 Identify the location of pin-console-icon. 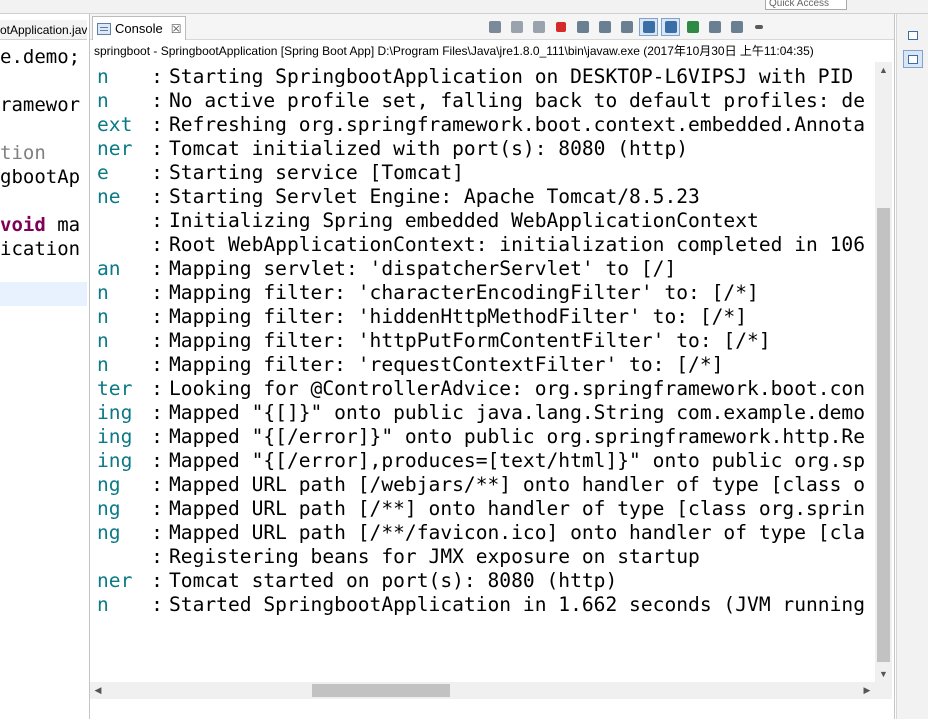
(494, 27).